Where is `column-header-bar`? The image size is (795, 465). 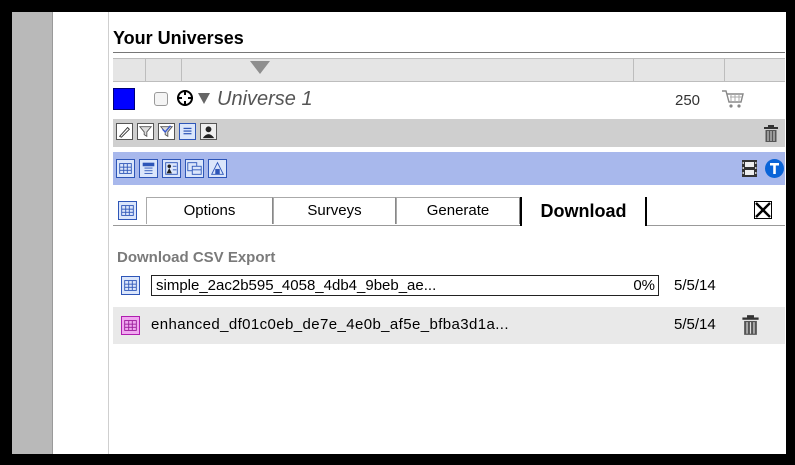 column-header-bar is located at coordinates (449, 70).